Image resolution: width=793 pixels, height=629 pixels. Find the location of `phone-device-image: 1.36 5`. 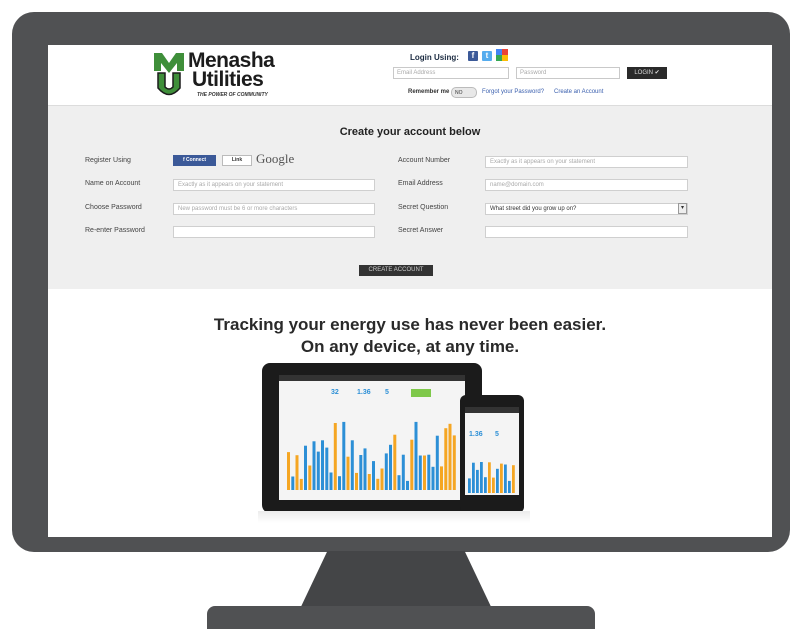

phone-device-image: 1.36 5 is located at coordinates (492, 454).